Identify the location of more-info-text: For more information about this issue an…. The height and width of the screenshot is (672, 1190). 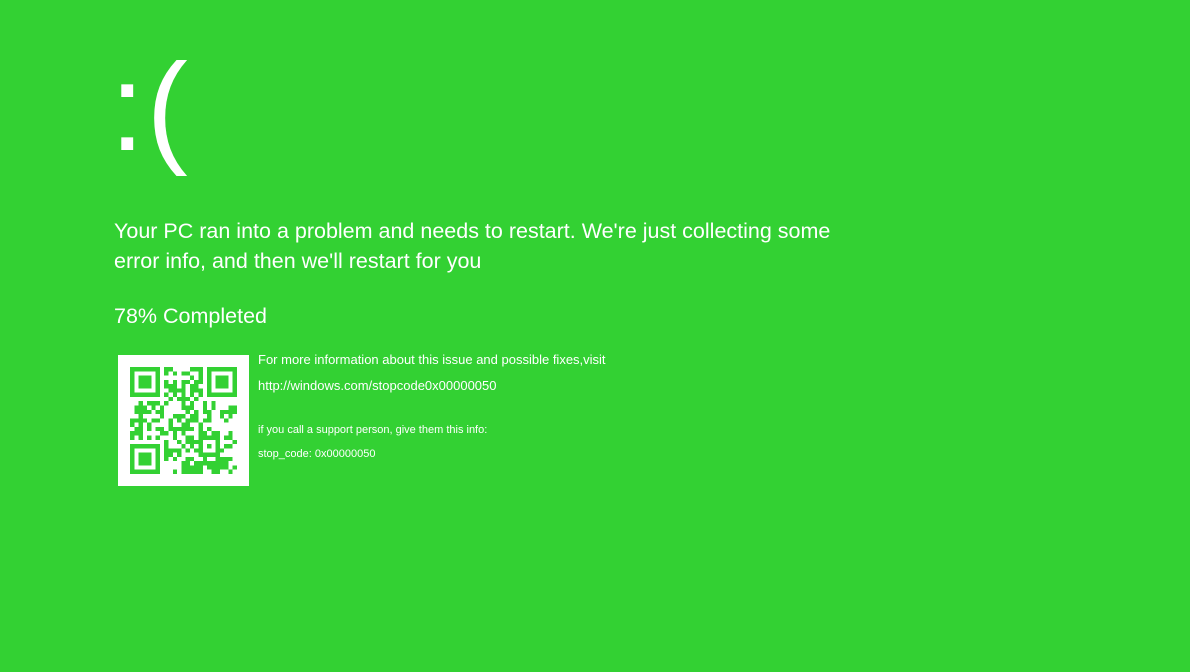
(432, 359).